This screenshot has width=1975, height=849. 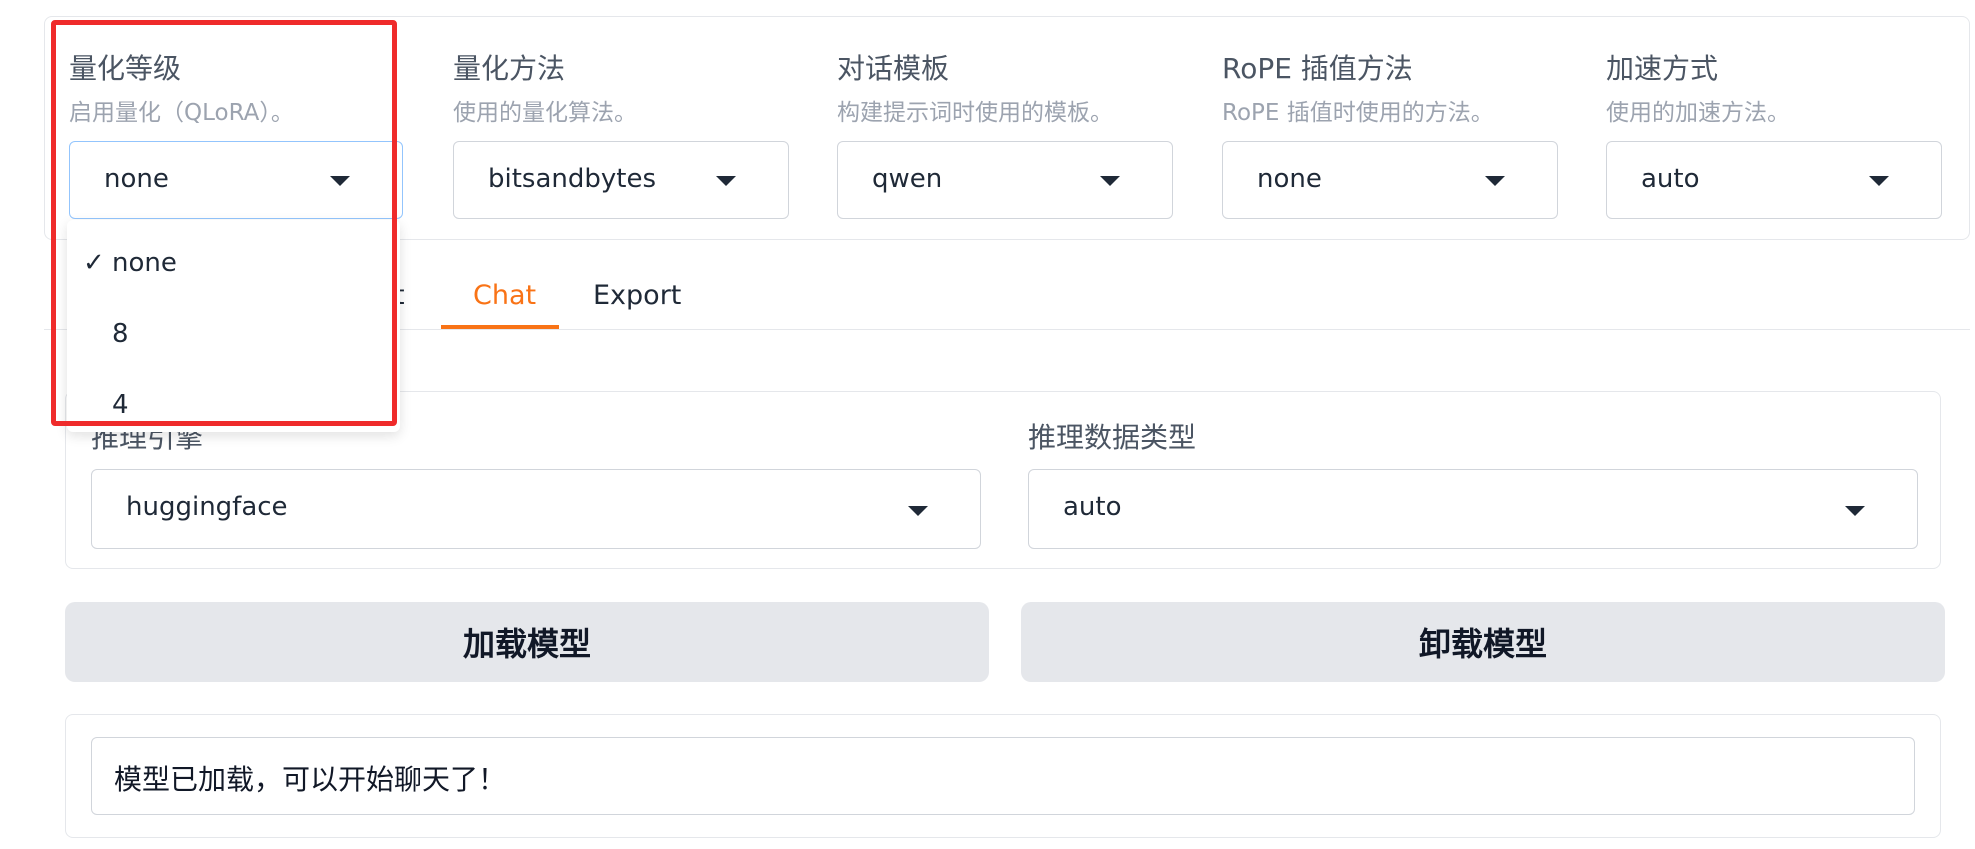 I want to click on quant-method-value: bitsandbytes, so click(x=572, y=179).